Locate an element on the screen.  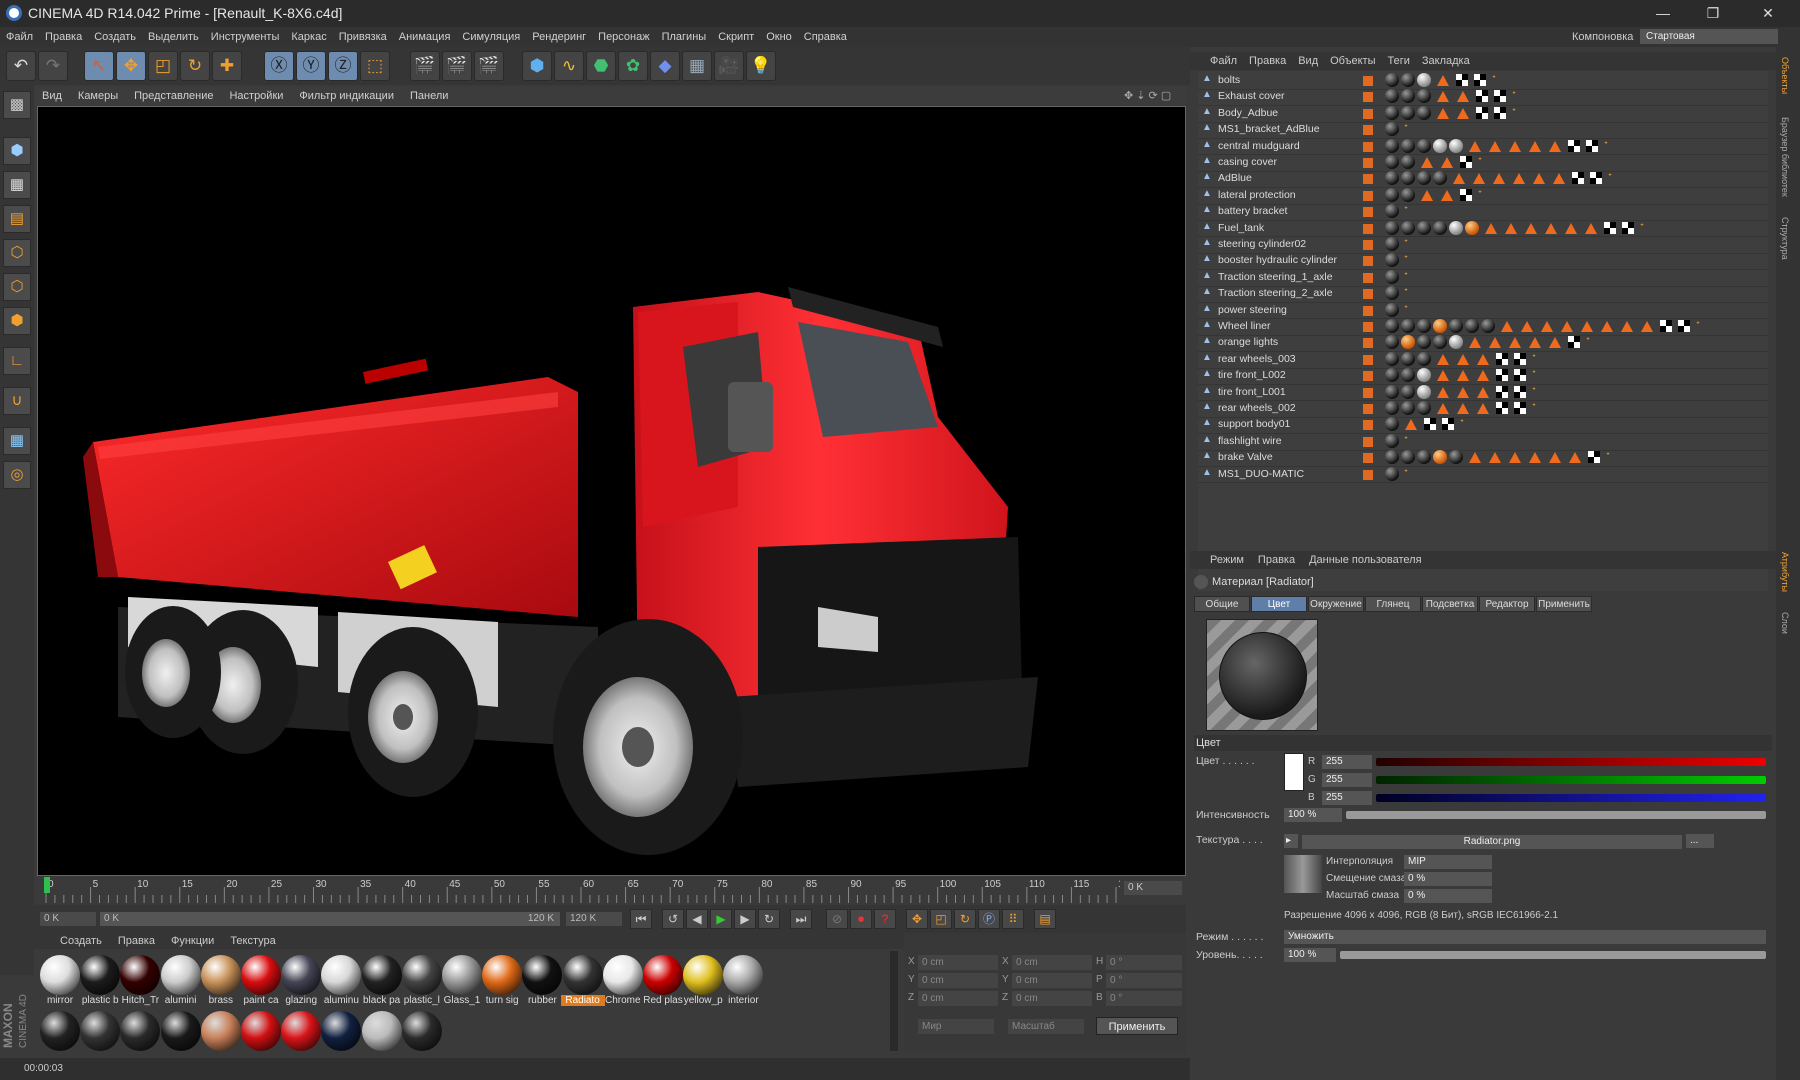
timeline-window-icon: ▤ is located at coordinates (1045, 919).